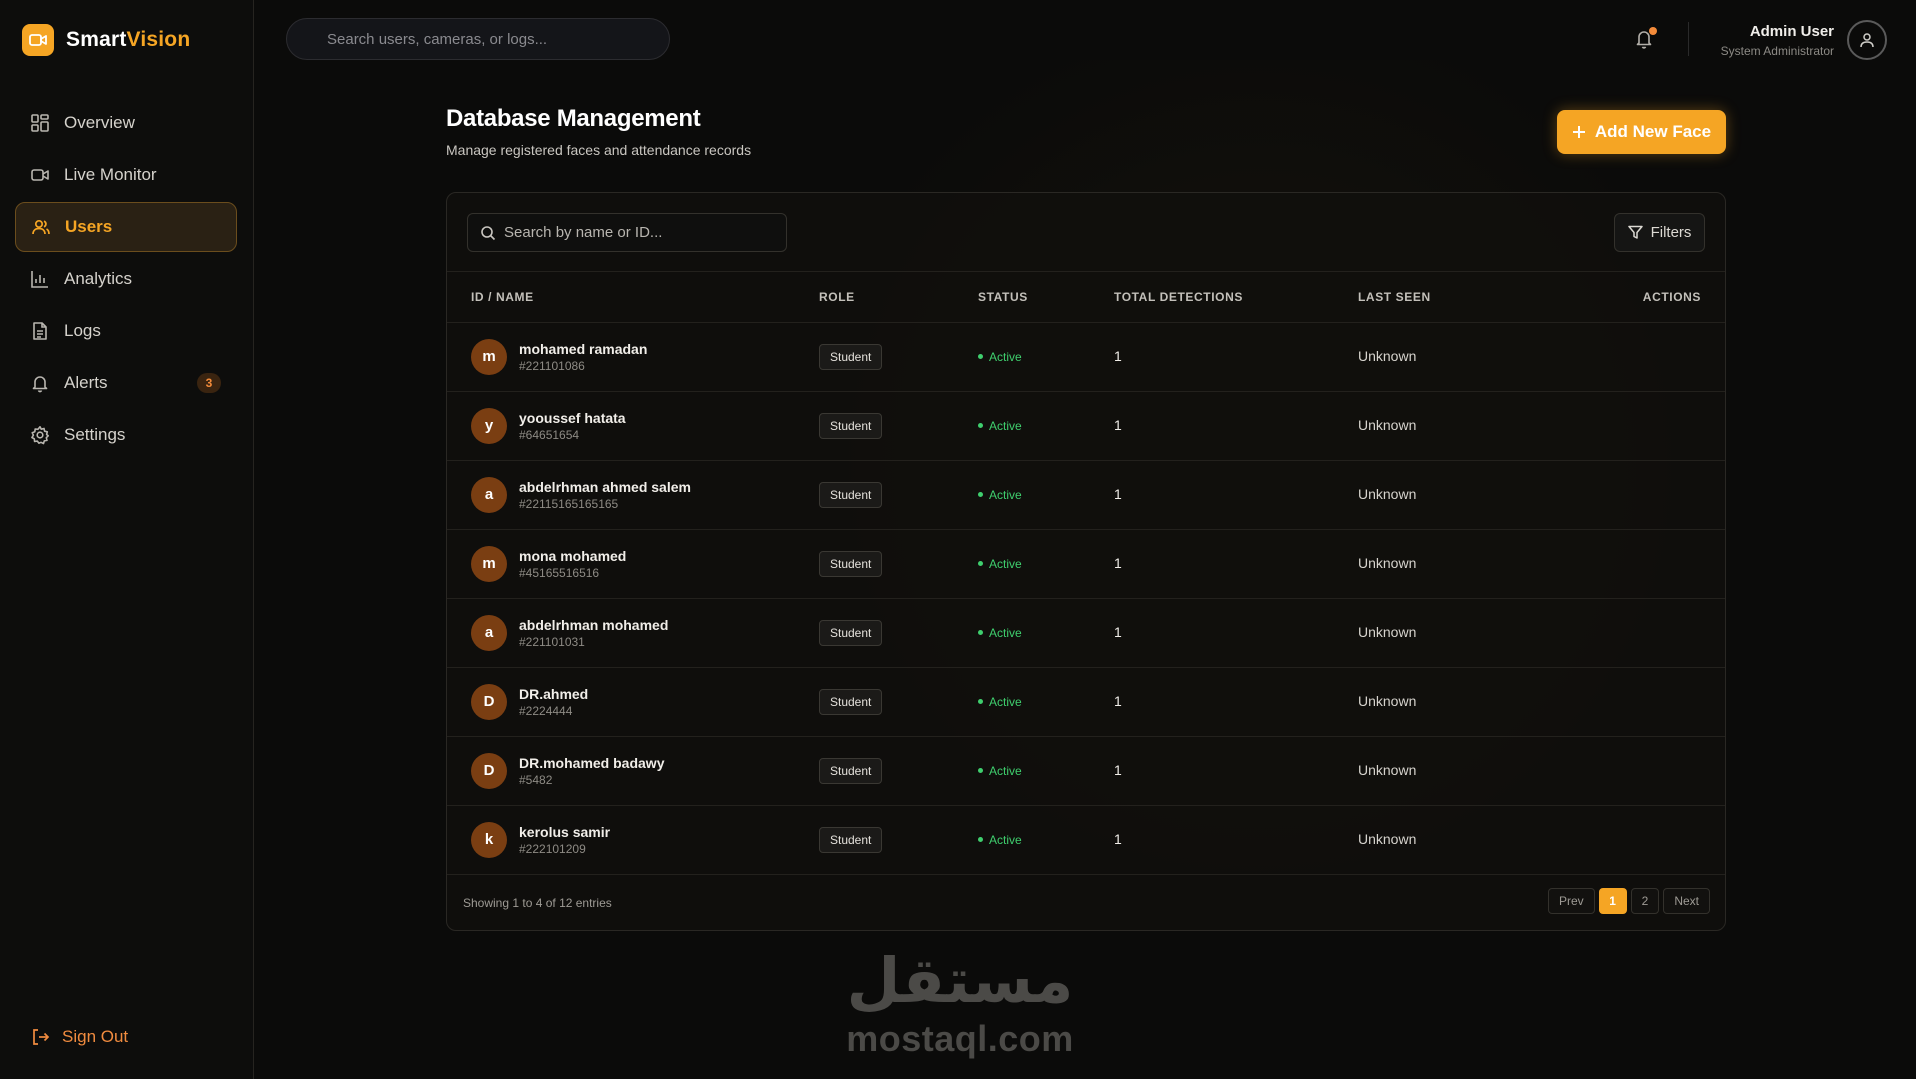 The height and width of the screenshot is (1079, 1916). What do you see at coordinates (1867, 40) in the screenshot?
I see `avatar` at bounding box center [1867, 40].